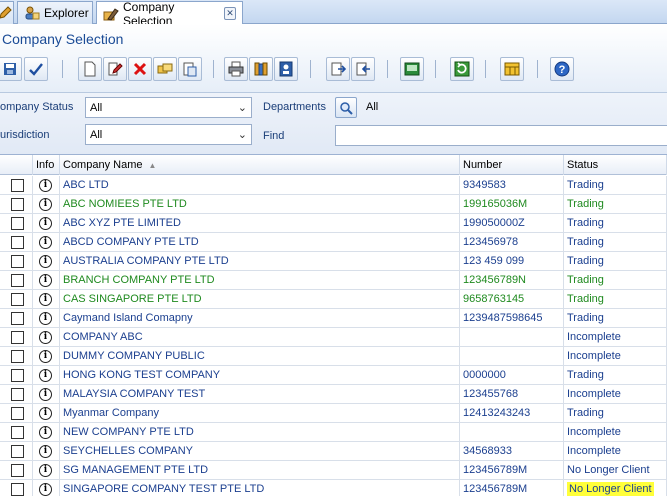 The width and height of the screenshot is (667, 496). I want to click on toolbar-separator, so click(435, 69).